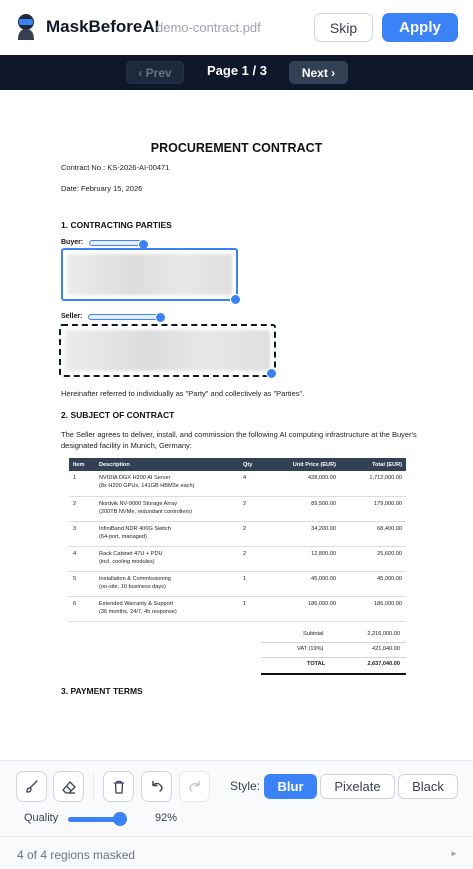  Describe the element at coordinates (303, 484) in the screenshot. I see `cell-unit-price: 428,000.00` at that location.